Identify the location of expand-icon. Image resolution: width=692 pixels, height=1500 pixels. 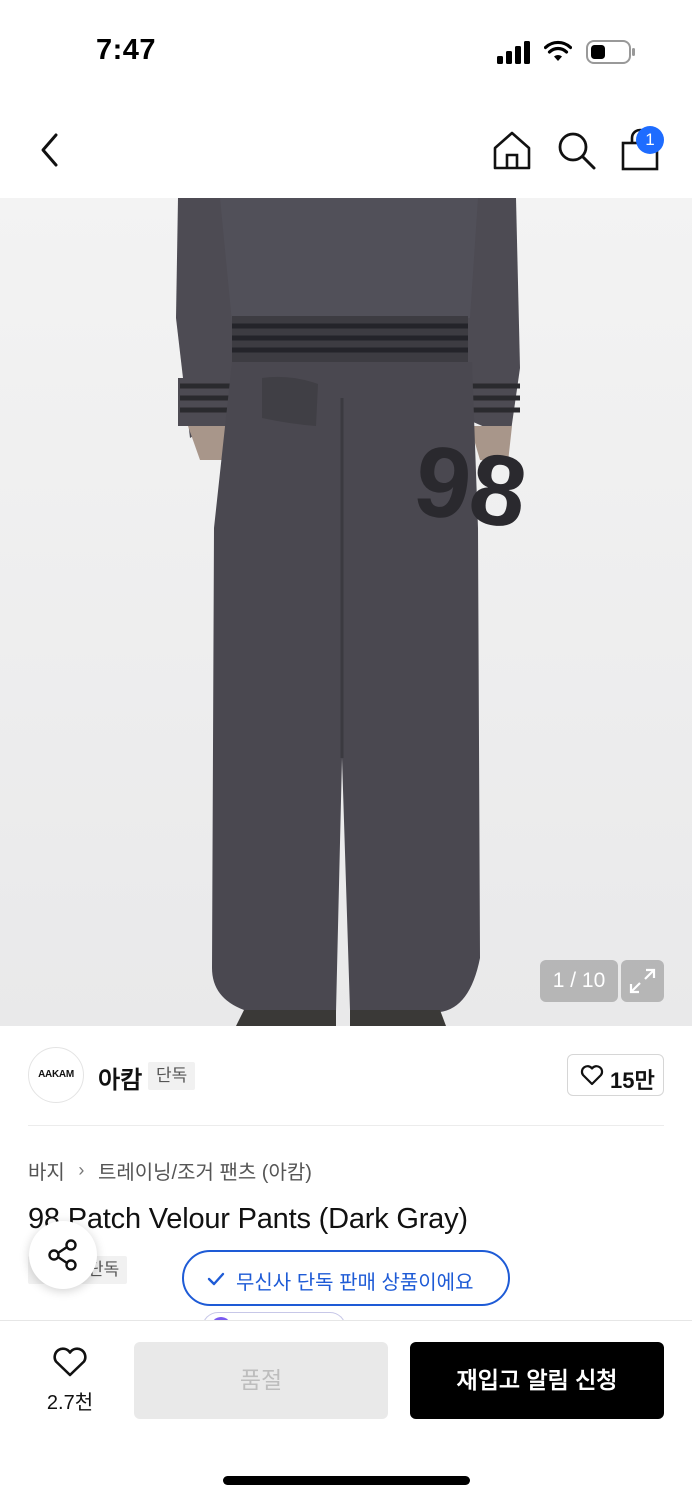
(642, 981).